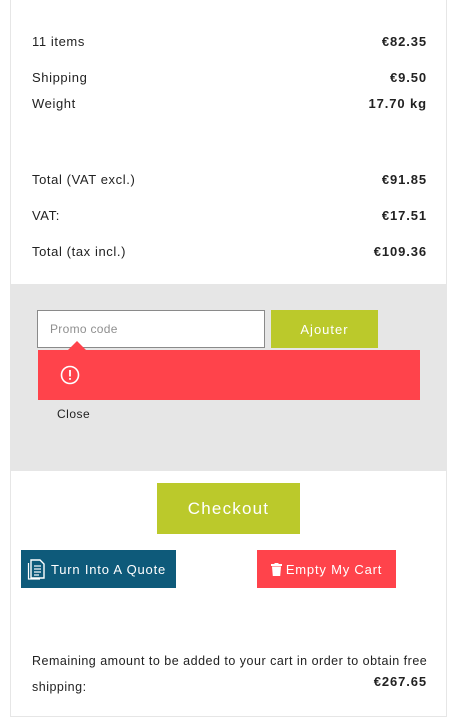  Describe the element at coordinates (404, 215) in the screenshot. I see `vat-value: €17.51` at that location.